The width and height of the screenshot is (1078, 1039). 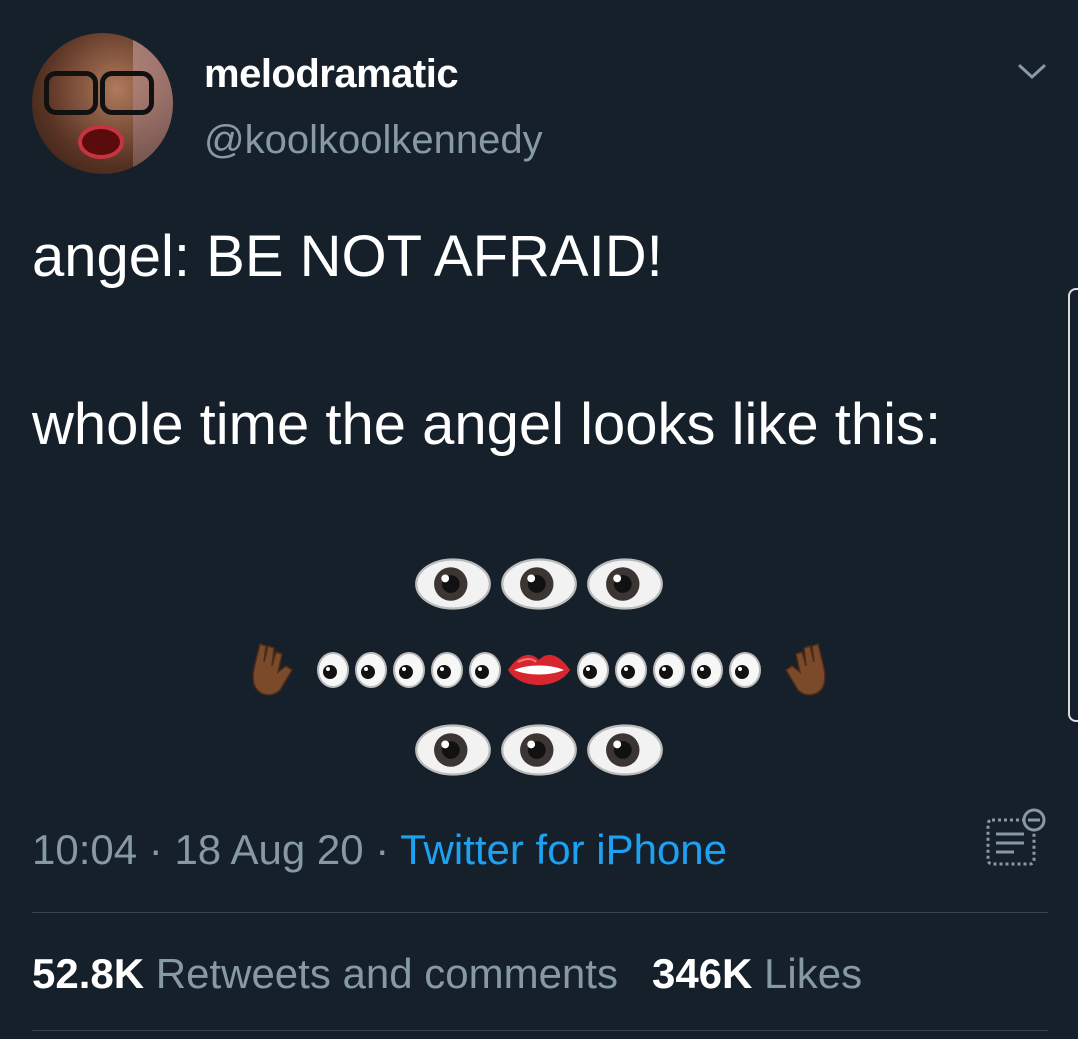 I want to click on retweets-count: 52.8K, so click(x=88, y=973).